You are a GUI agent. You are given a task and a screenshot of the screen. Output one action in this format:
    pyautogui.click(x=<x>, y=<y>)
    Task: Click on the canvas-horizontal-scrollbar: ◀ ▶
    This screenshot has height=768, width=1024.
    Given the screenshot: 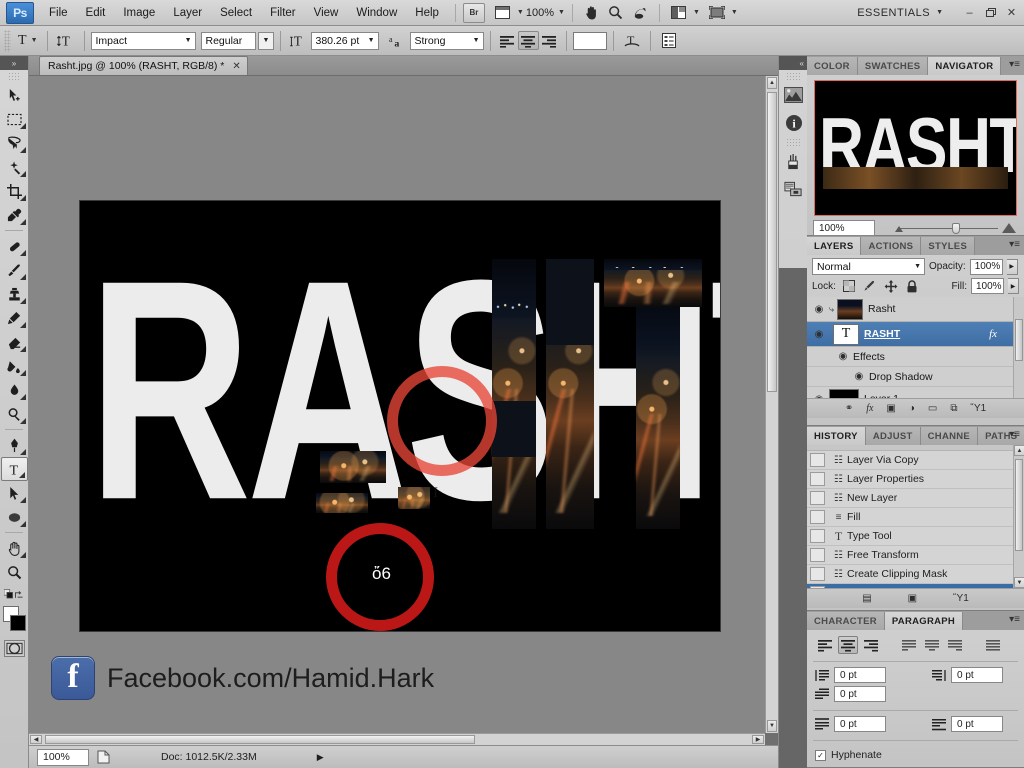 What is the action you would take?
    pyautogui.click(x=397, y=739)
    